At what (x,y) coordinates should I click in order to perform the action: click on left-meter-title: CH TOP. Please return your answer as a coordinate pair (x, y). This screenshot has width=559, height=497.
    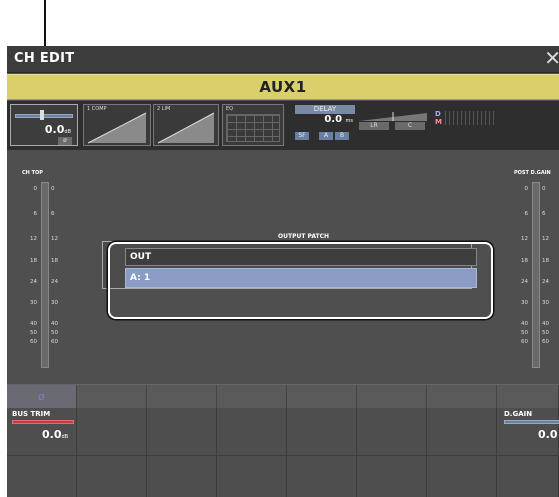
    Looking at the image, I should click on (32, 173).